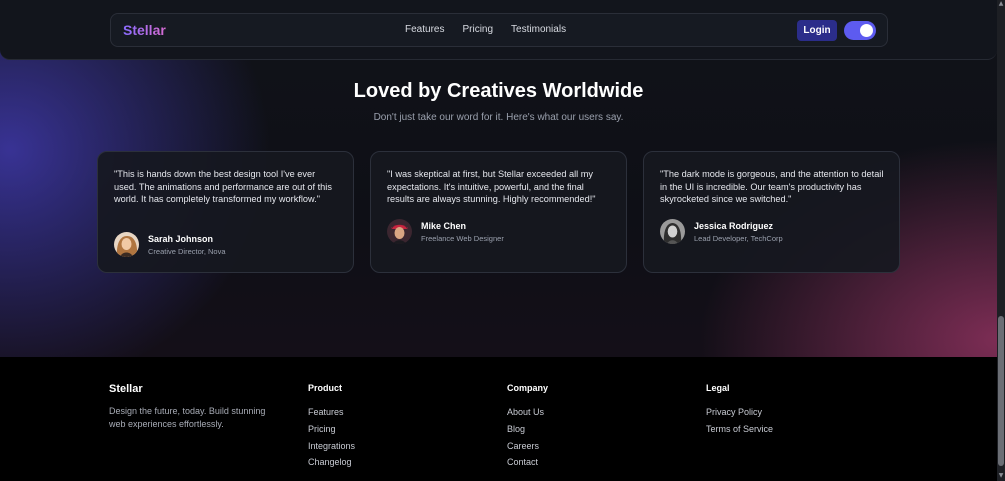 The width and height of the screenshot is (1005, 481). What do you see at coordinates (331, 462) in the screenshot?
I see `footer-link-changelog: Changelog` at bounding box center [331, 462].